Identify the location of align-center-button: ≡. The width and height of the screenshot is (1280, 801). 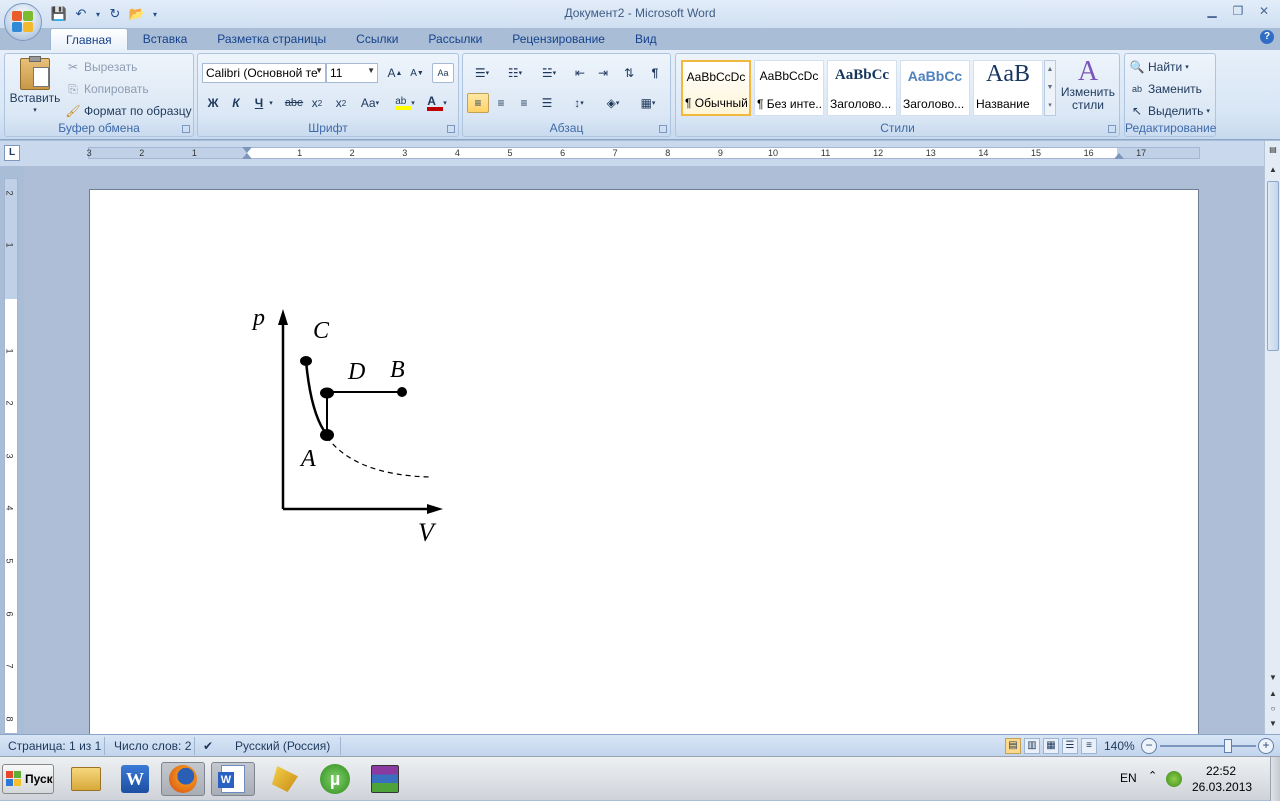
(501, 103).